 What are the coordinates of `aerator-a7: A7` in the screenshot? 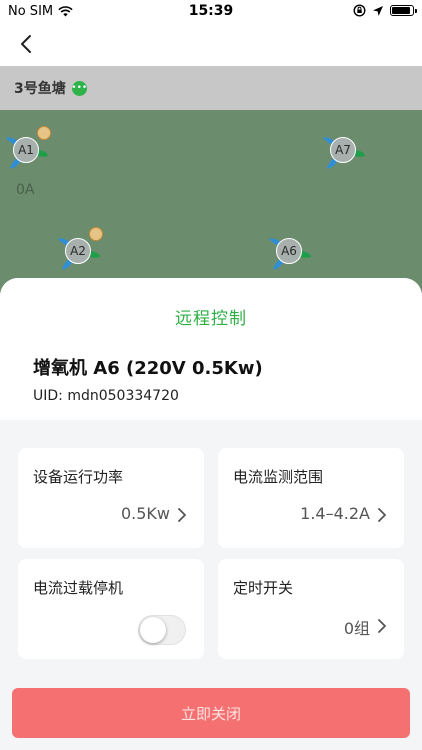 It's located at (343, 150).